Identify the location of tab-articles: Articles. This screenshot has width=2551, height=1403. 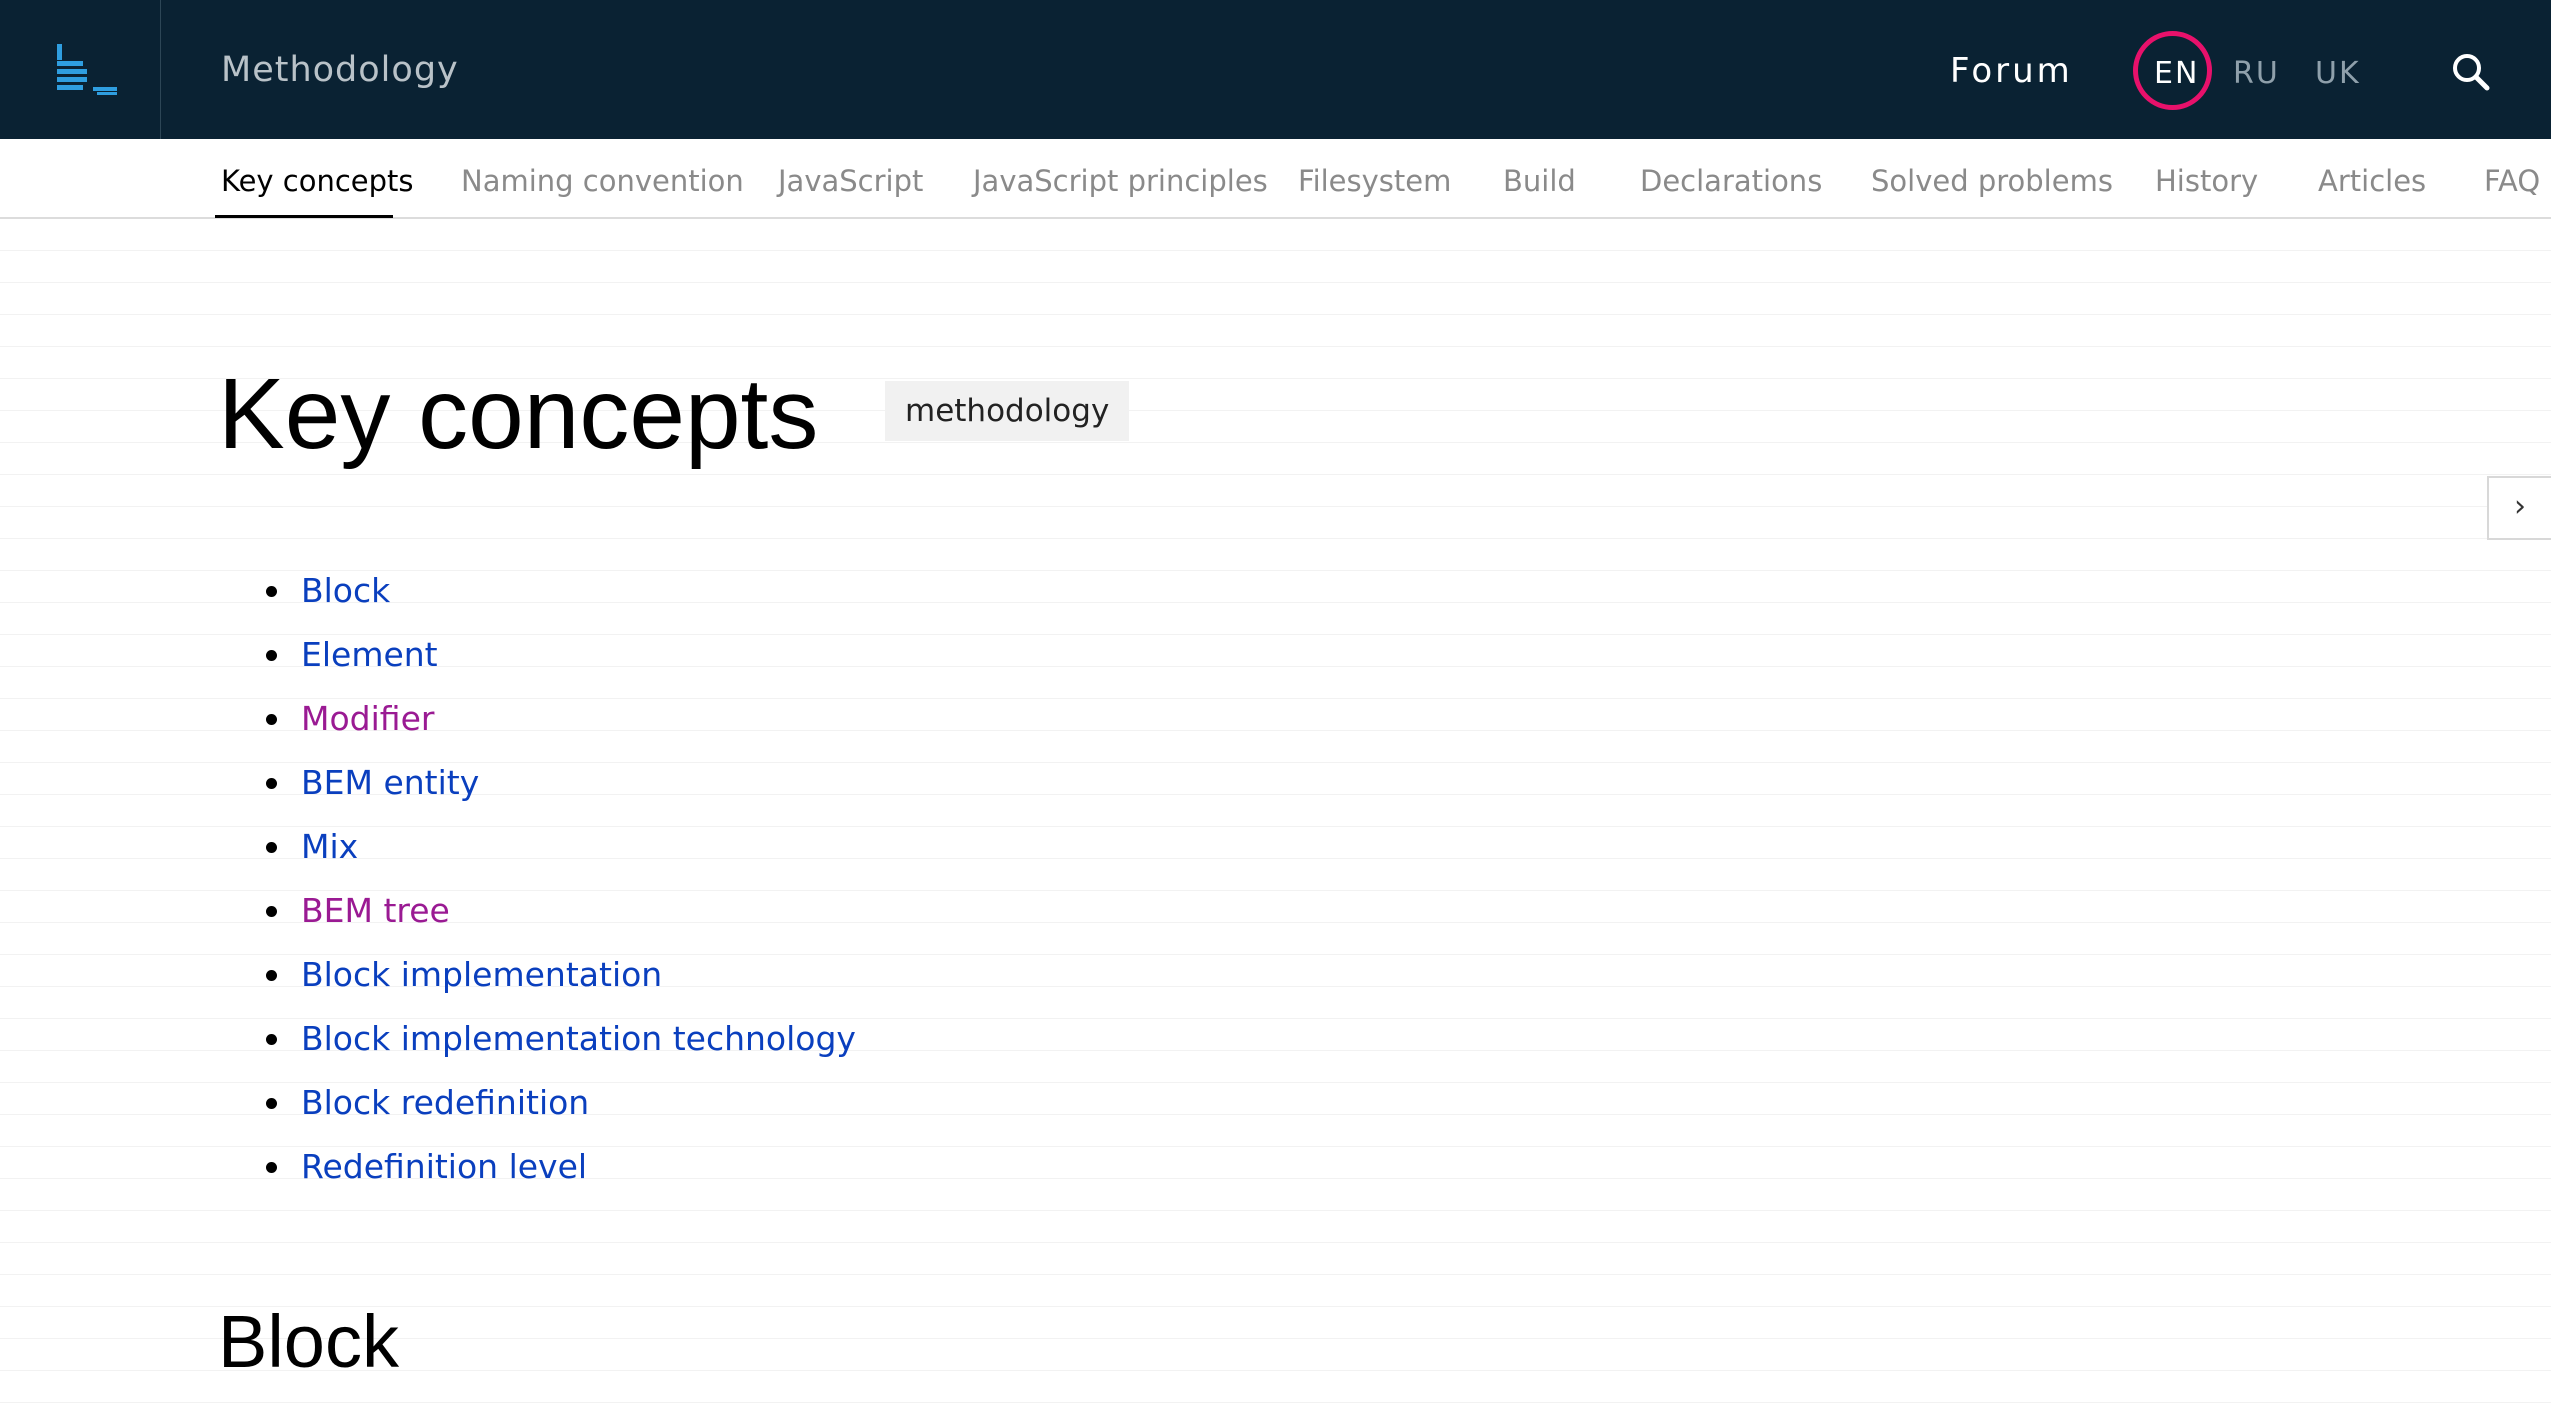
(2372, 181).